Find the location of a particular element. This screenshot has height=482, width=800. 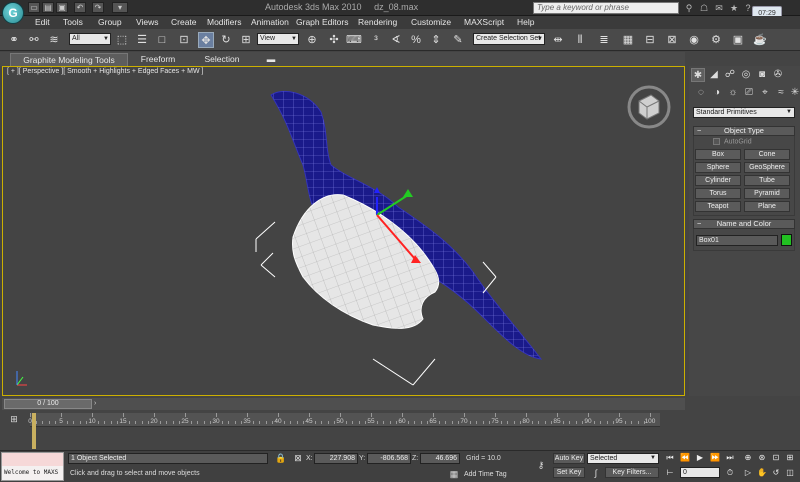

menu-animation: Animation is located at coordinates (270, 22).